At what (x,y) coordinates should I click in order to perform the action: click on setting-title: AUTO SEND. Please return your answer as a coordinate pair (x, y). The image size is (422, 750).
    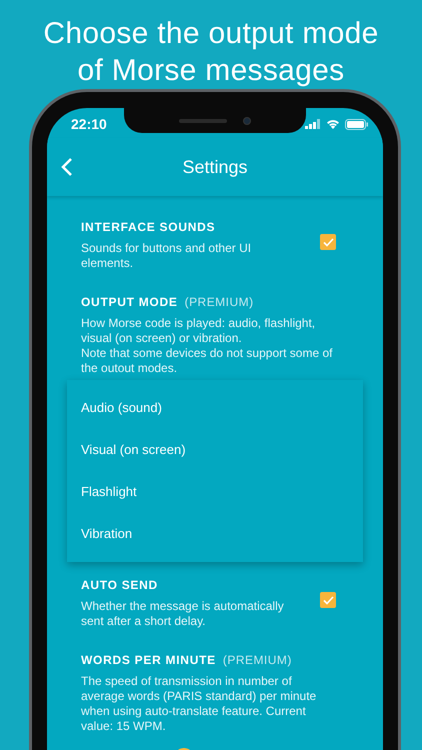
    Looking at the image, I should click on (119, 585).